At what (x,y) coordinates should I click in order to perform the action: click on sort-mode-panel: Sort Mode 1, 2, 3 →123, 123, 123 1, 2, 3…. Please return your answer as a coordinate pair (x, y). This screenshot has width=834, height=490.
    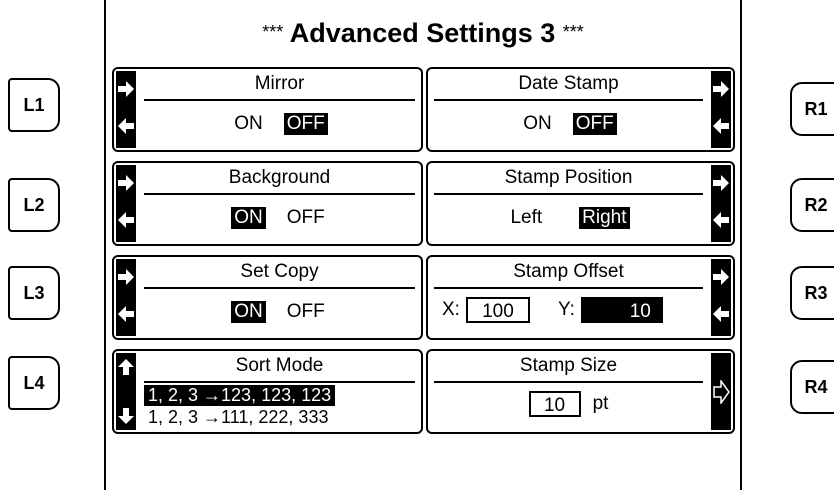
    Looking at the image, I should click on (267, 391).